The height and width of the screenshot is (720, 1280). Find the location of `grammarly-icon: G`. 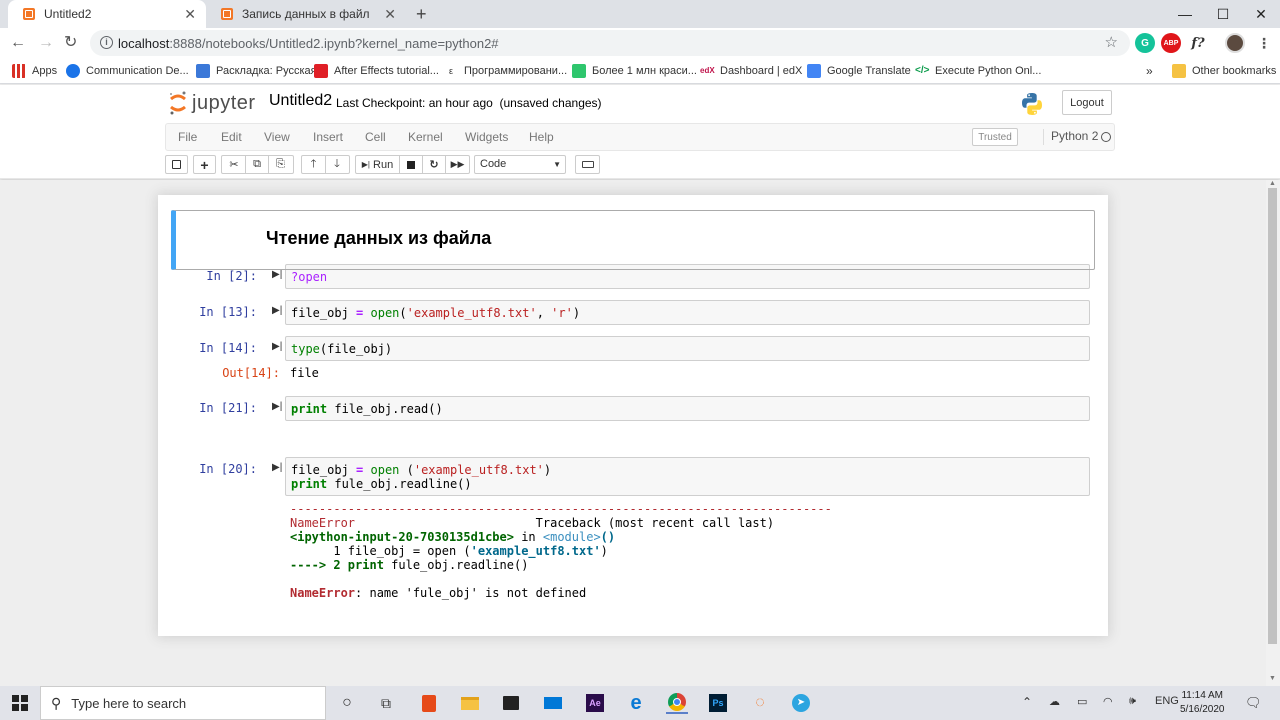

grammarly-icon: G is located at coordinates (1145, 43).